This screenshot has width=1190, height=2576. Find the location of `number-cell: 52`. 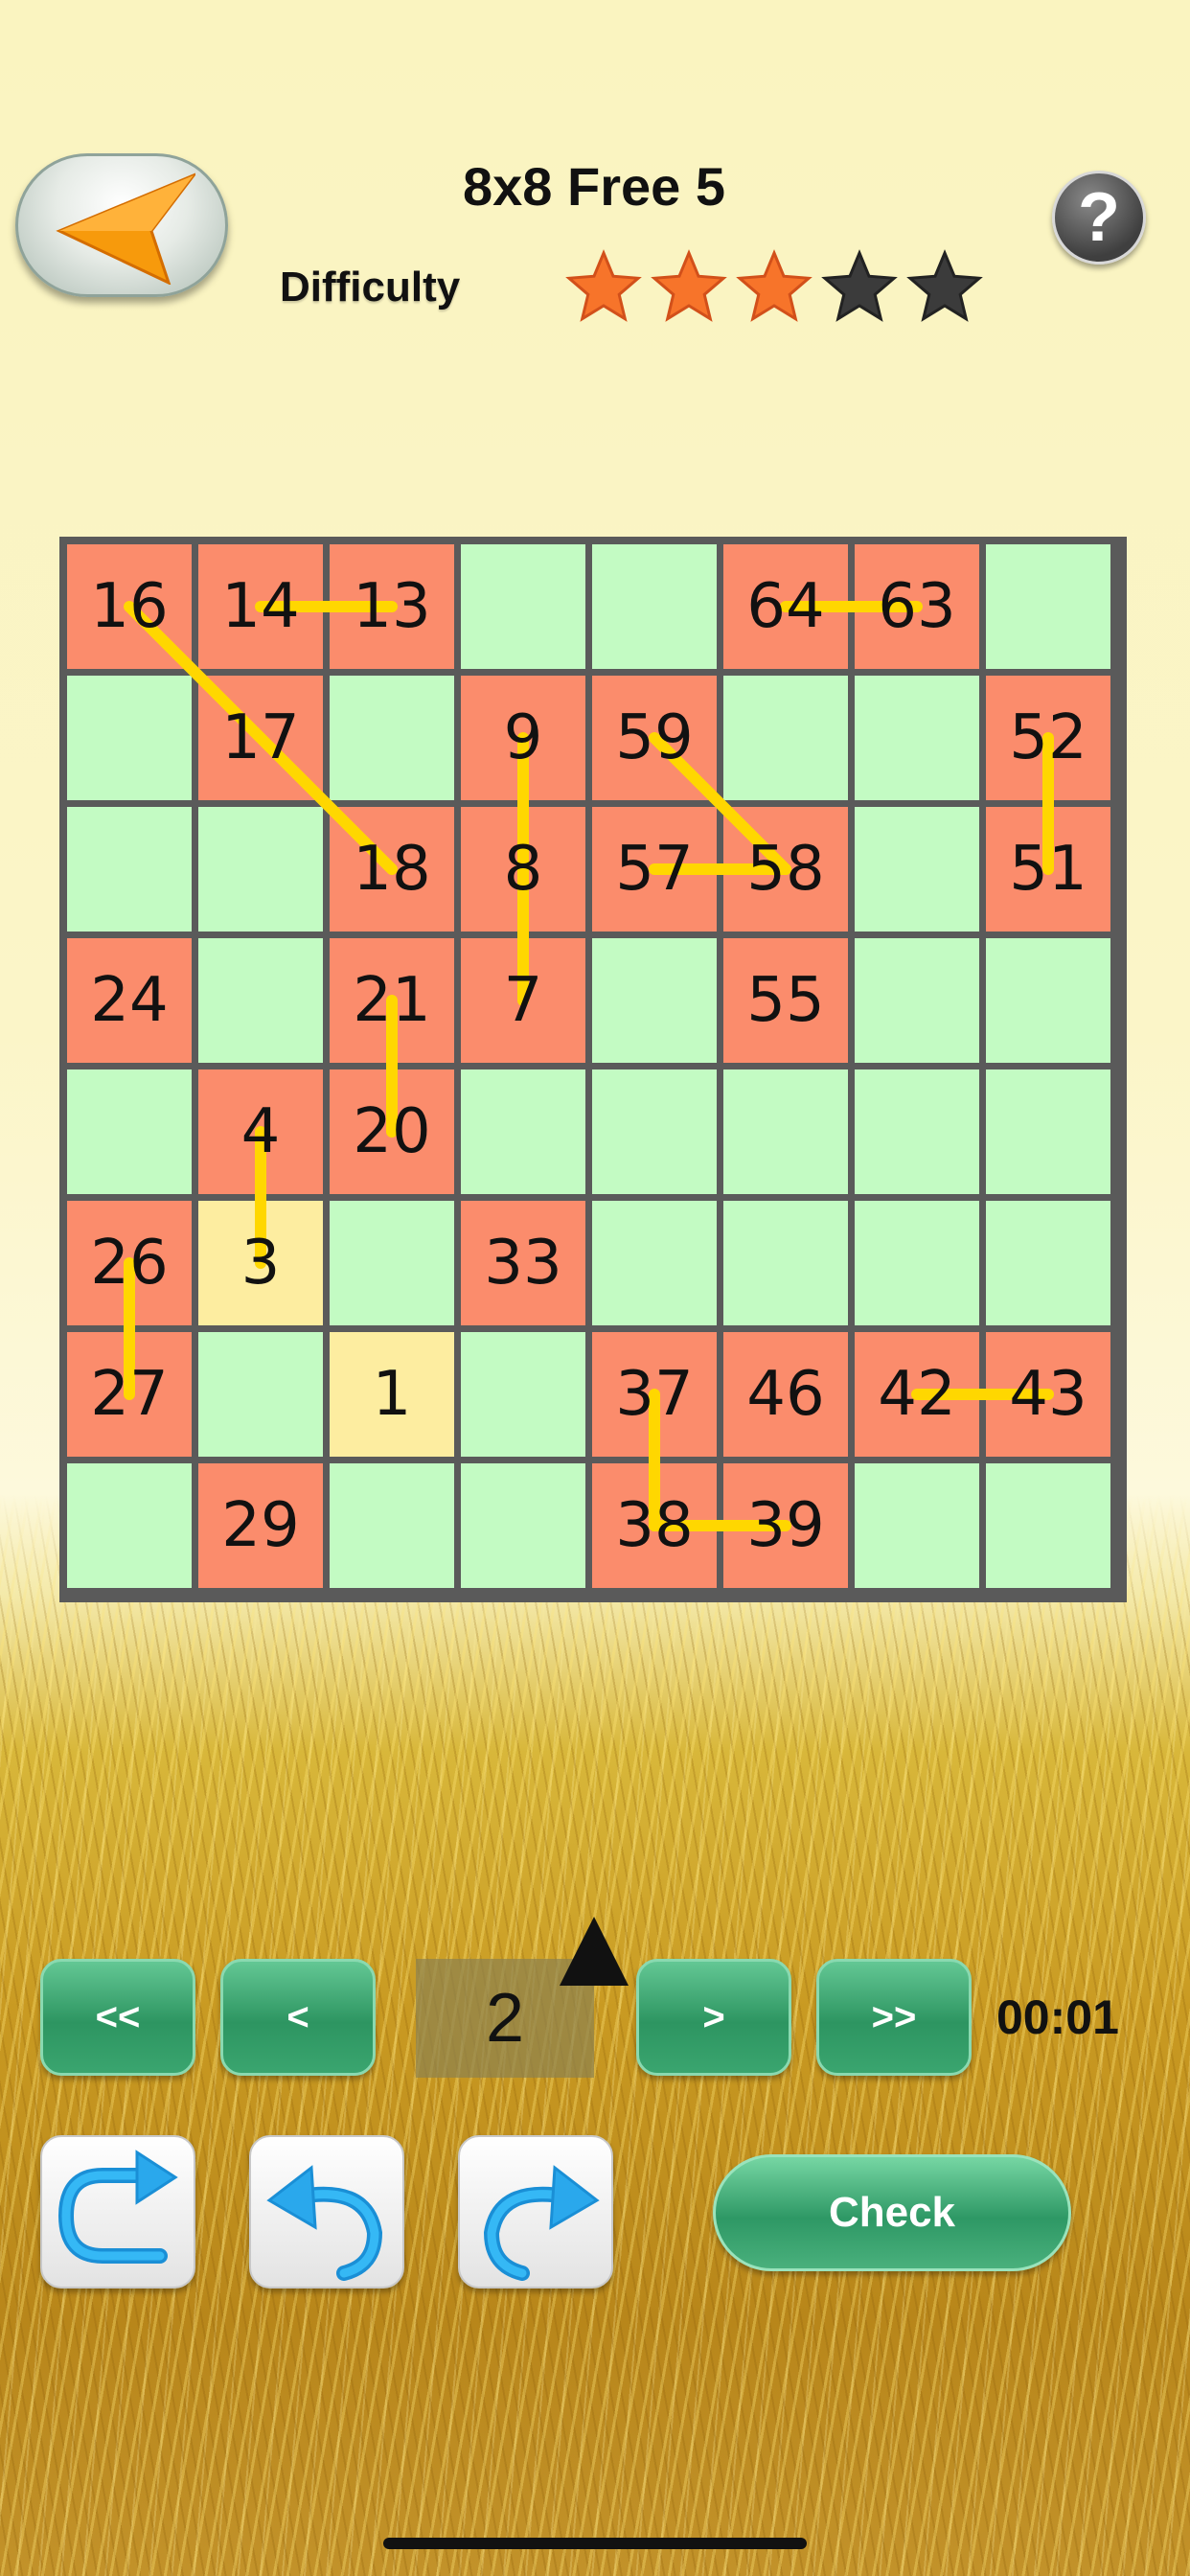

number-cell: 52 is located at coordinates (1048, 738).